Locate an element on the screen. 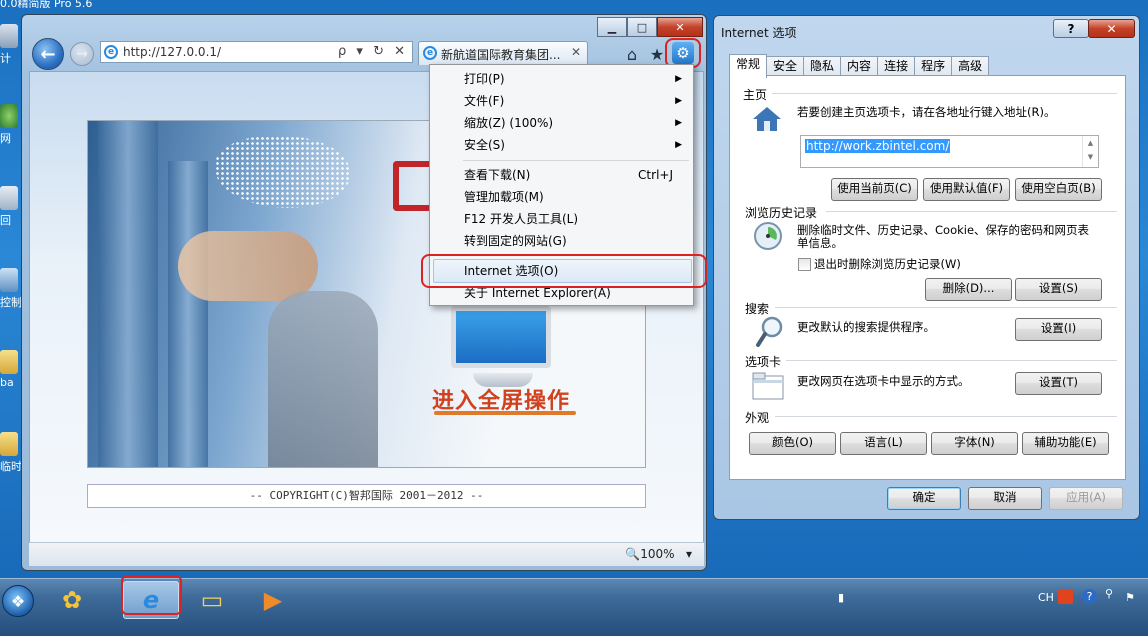 The height and width of the screenshot is (636, 1148). ie-taskbar-highlight-ring is located at coordinates (151, 595).